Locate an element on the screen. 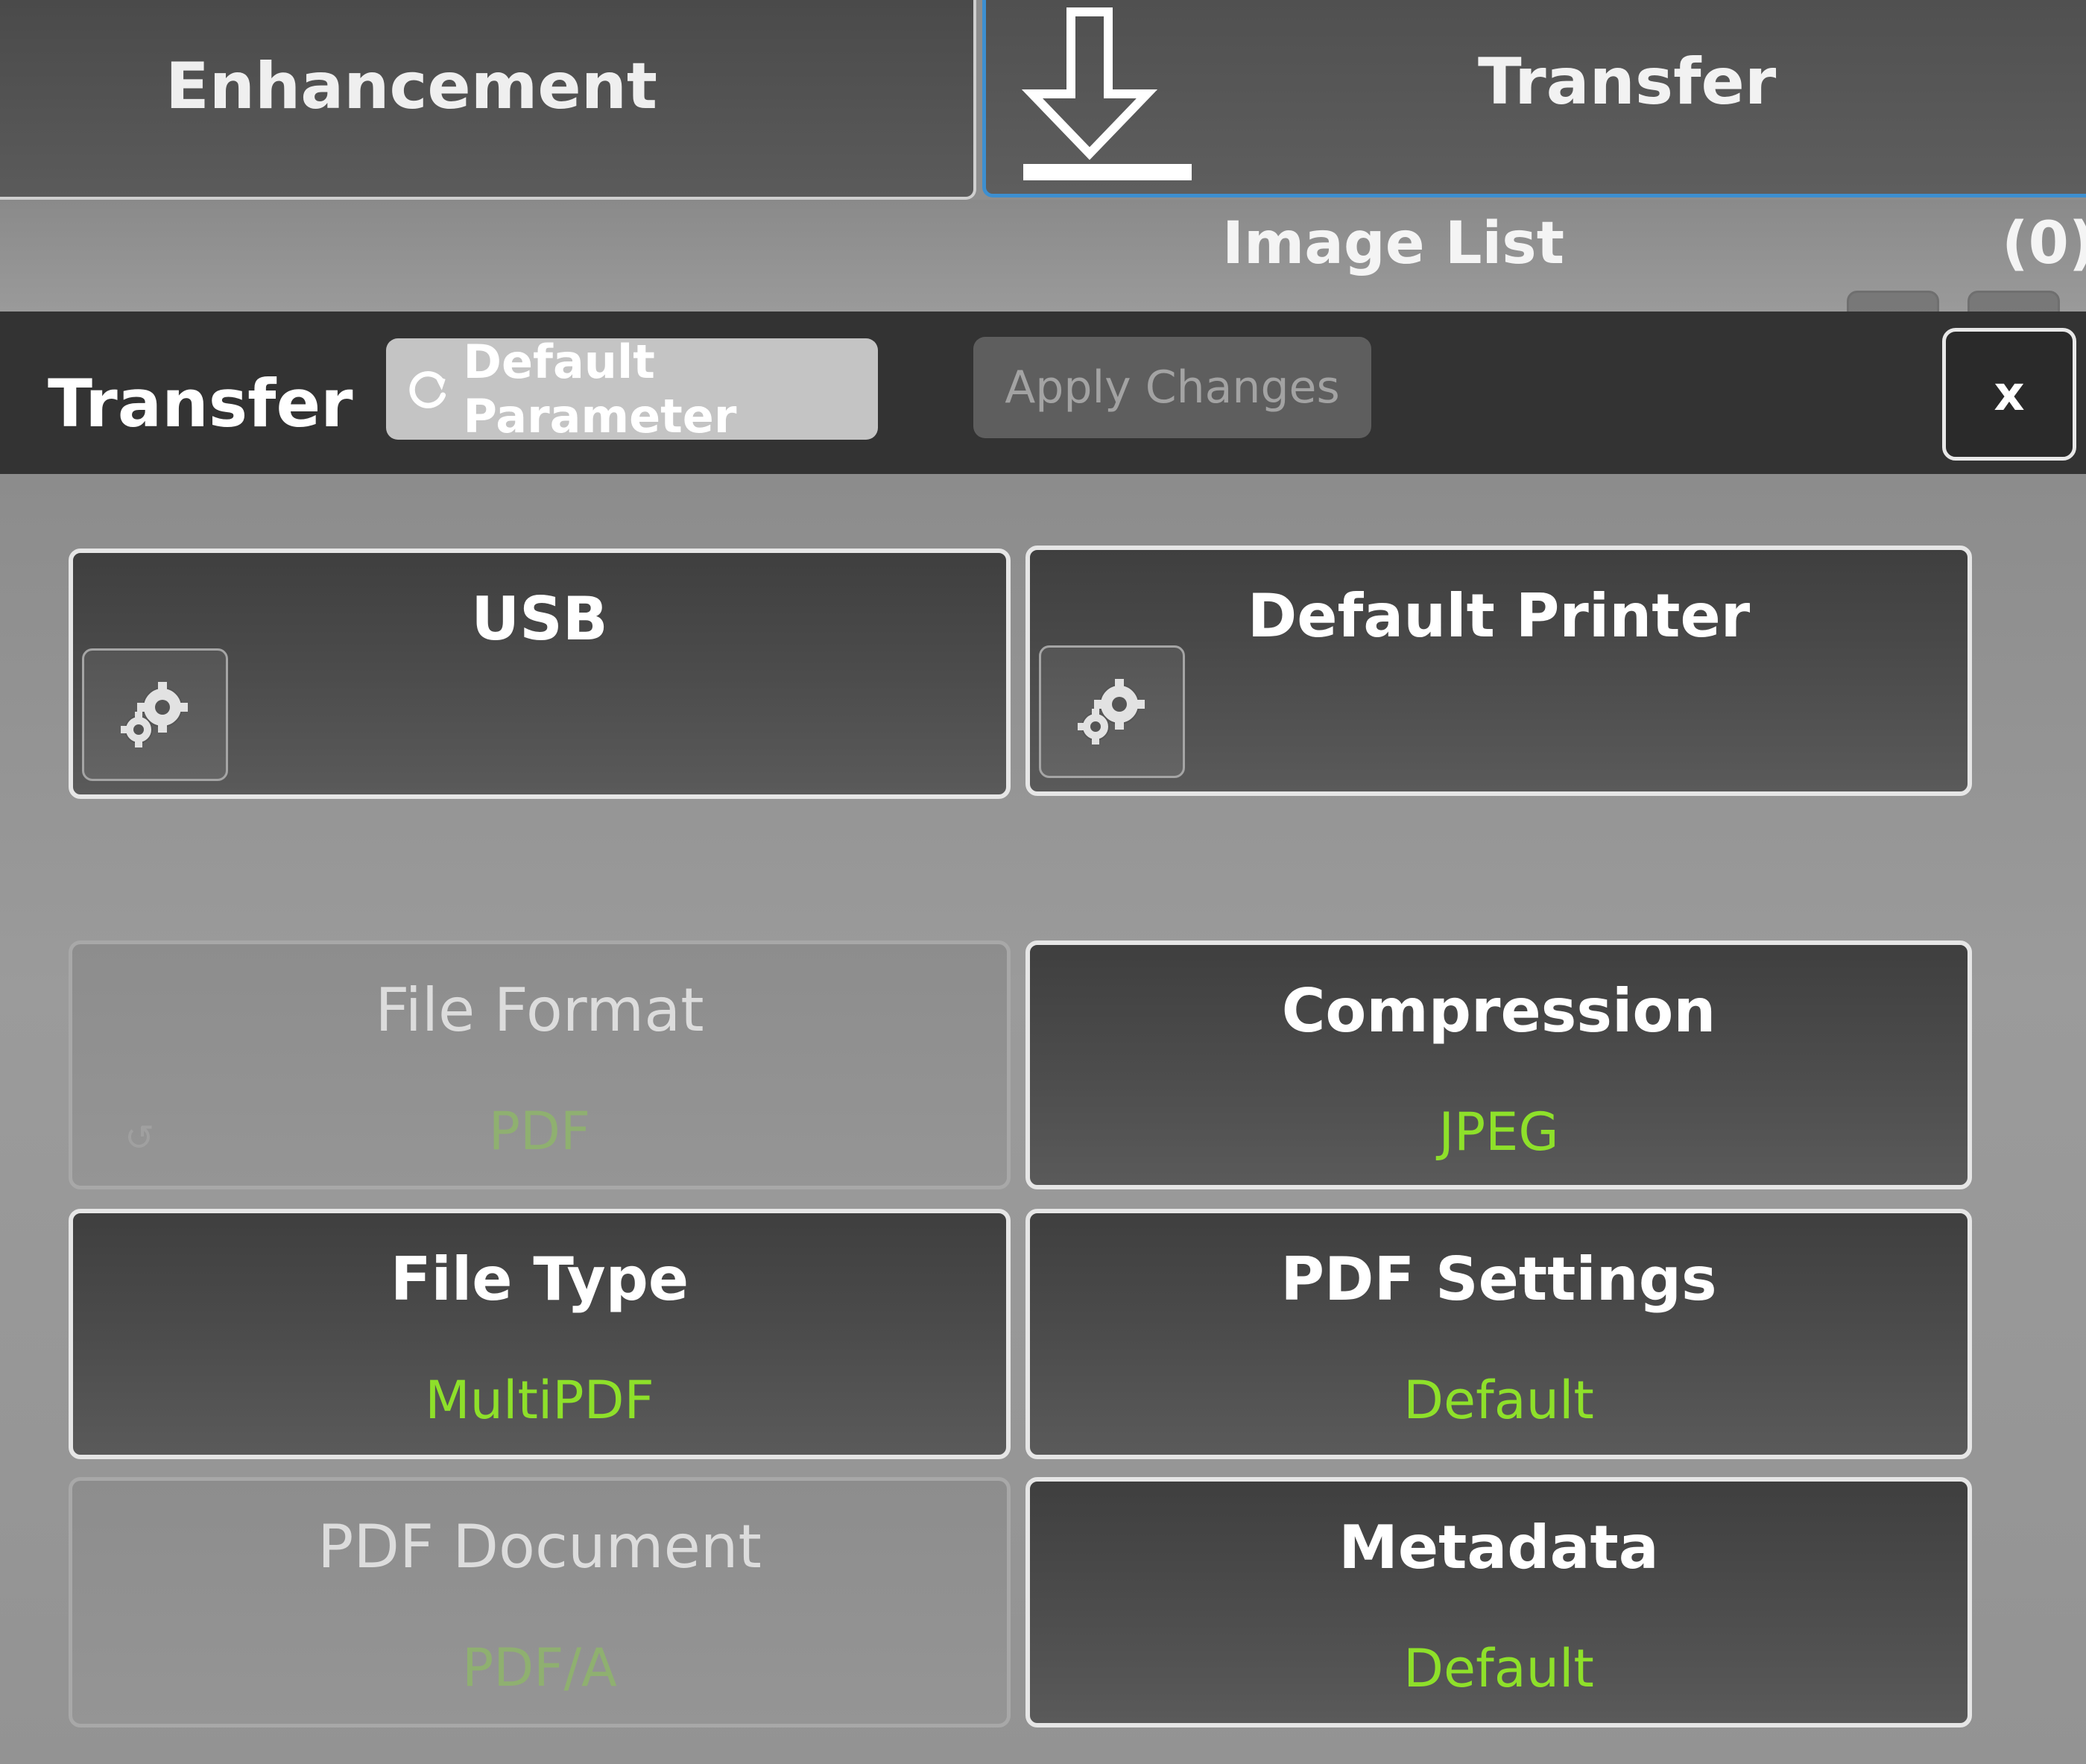 The width and height of the screenshot is (2086, 1764). tab-transfer: Transfer is located at coordinates (1534, 98).